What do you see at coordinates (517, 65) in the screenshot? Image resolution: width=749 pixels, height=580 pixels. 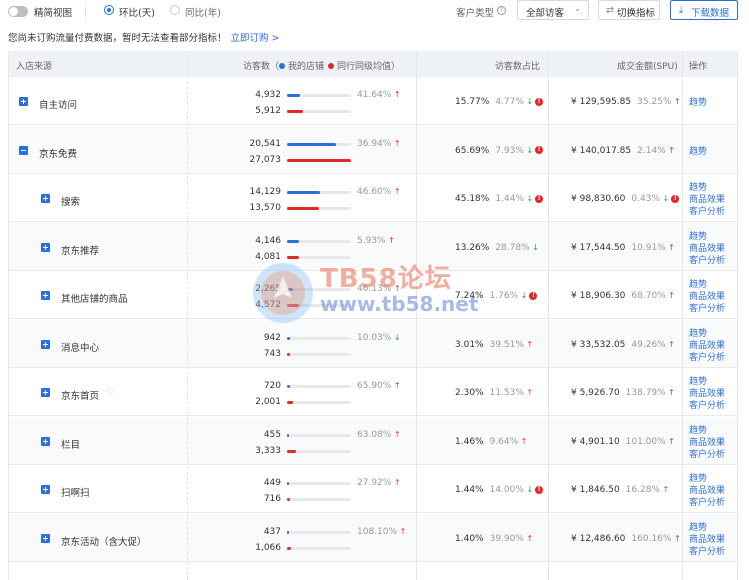 I see `header-share: 访客数占比` at bounding box center [517, 65].